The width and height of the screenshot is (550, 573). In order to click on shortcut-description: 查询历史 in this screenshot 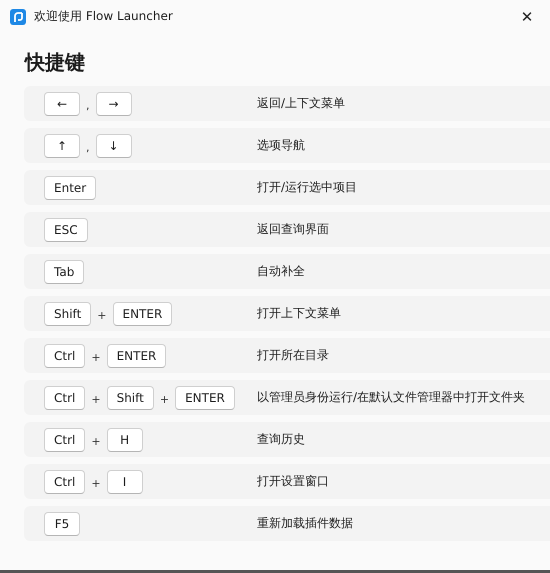, I will do `click(281, 439)`.